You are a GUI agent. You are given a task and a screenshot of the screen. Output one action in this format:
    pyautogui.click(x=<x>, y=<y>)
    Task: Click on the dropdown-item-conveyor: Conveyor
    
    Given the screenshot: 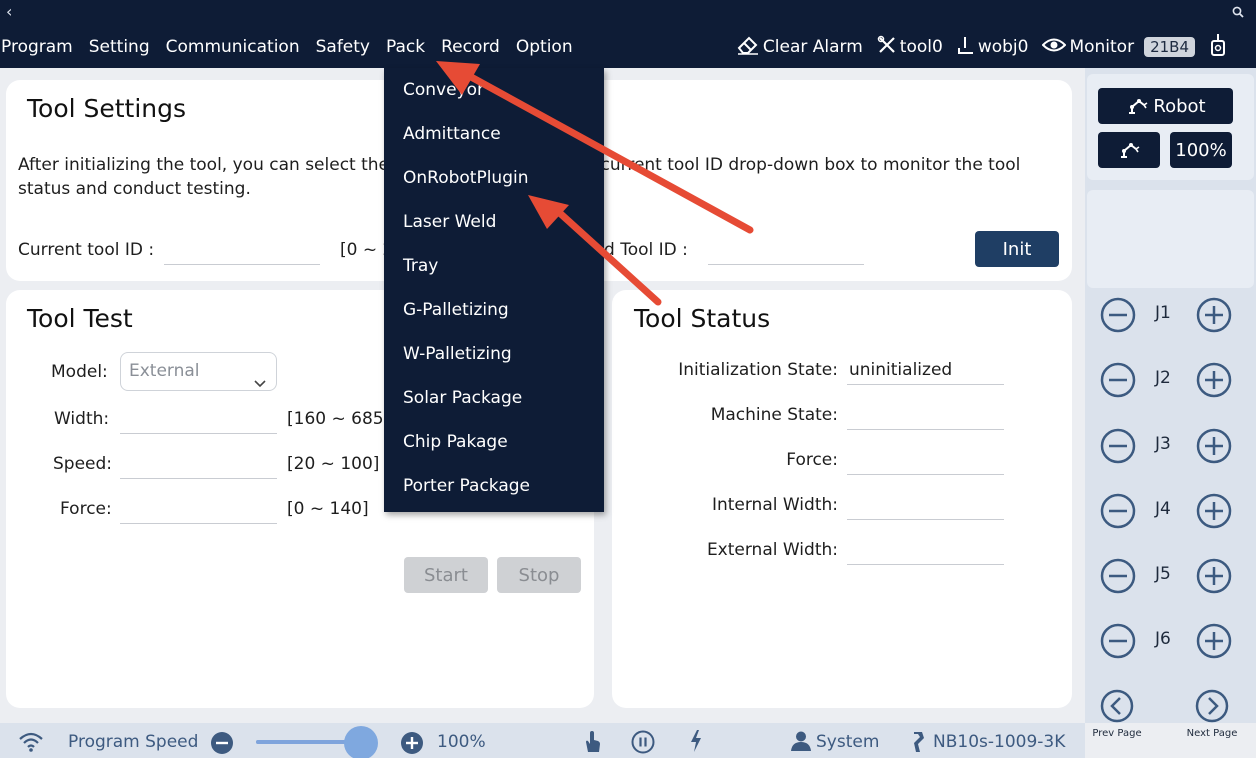 What is the action you would take?
    pyautogui.click(x=443, y=90)
    